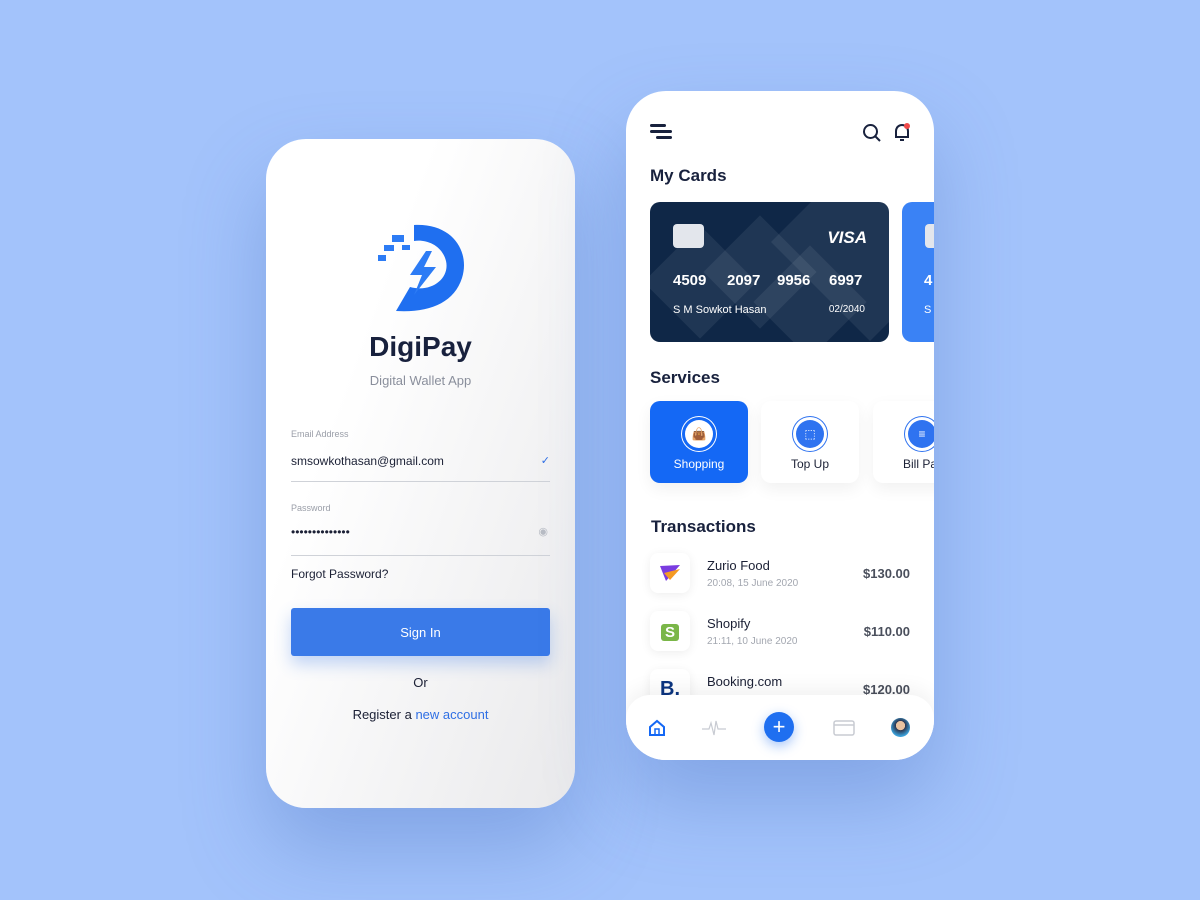 The image size is (1200, 900). I want to click on activity-icon, so click(714, 728).